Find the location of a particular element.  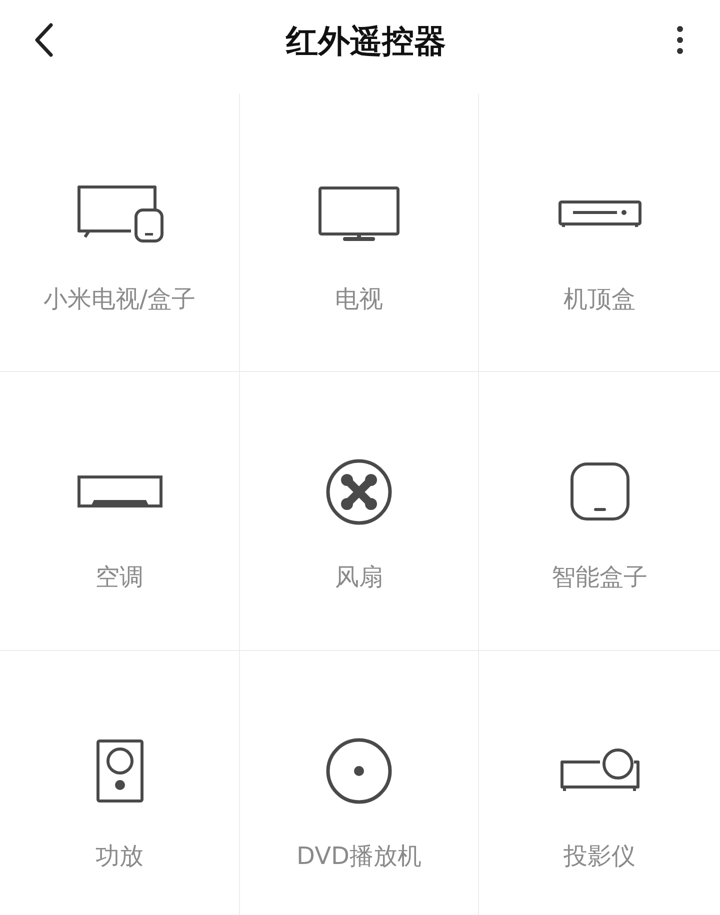

page-title: 红外遥控器 is located at coordinates (366, 41).